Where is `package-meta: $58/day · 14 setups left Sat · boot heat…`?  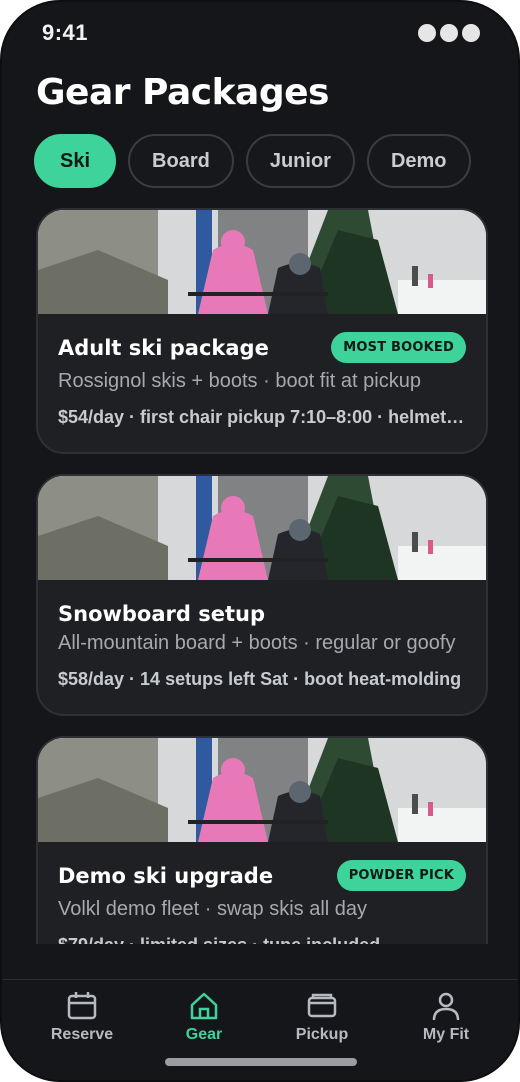 package-meta: $58/day · 14 setups left Sat · boot heat… is located at coordinates (260, 679).